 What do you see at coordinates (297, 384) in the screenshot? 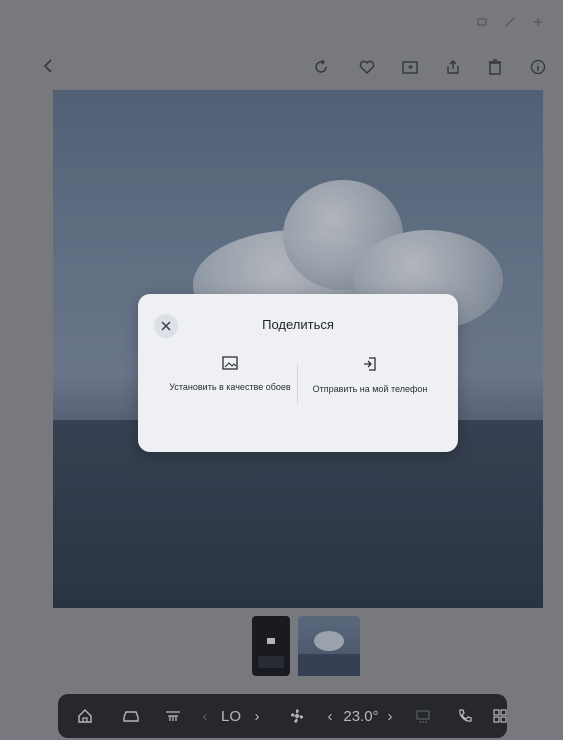
I see `option-divider` at bounding box center [297, 384].